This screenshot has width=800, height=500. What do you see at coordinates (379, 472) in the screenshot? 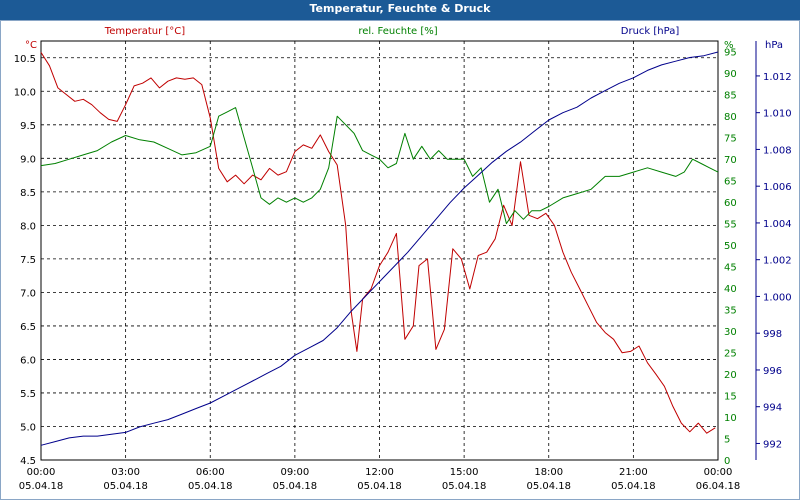
I see `time-tick-label: 12:00` at bounding box center [379, 472].